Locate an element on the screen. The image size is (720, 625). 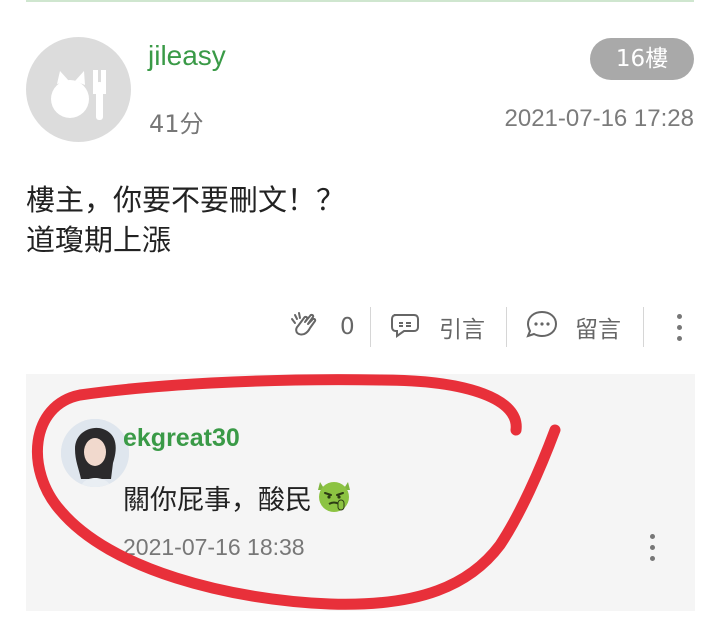
post-username: jileasy is located at coordinates (187, 56).